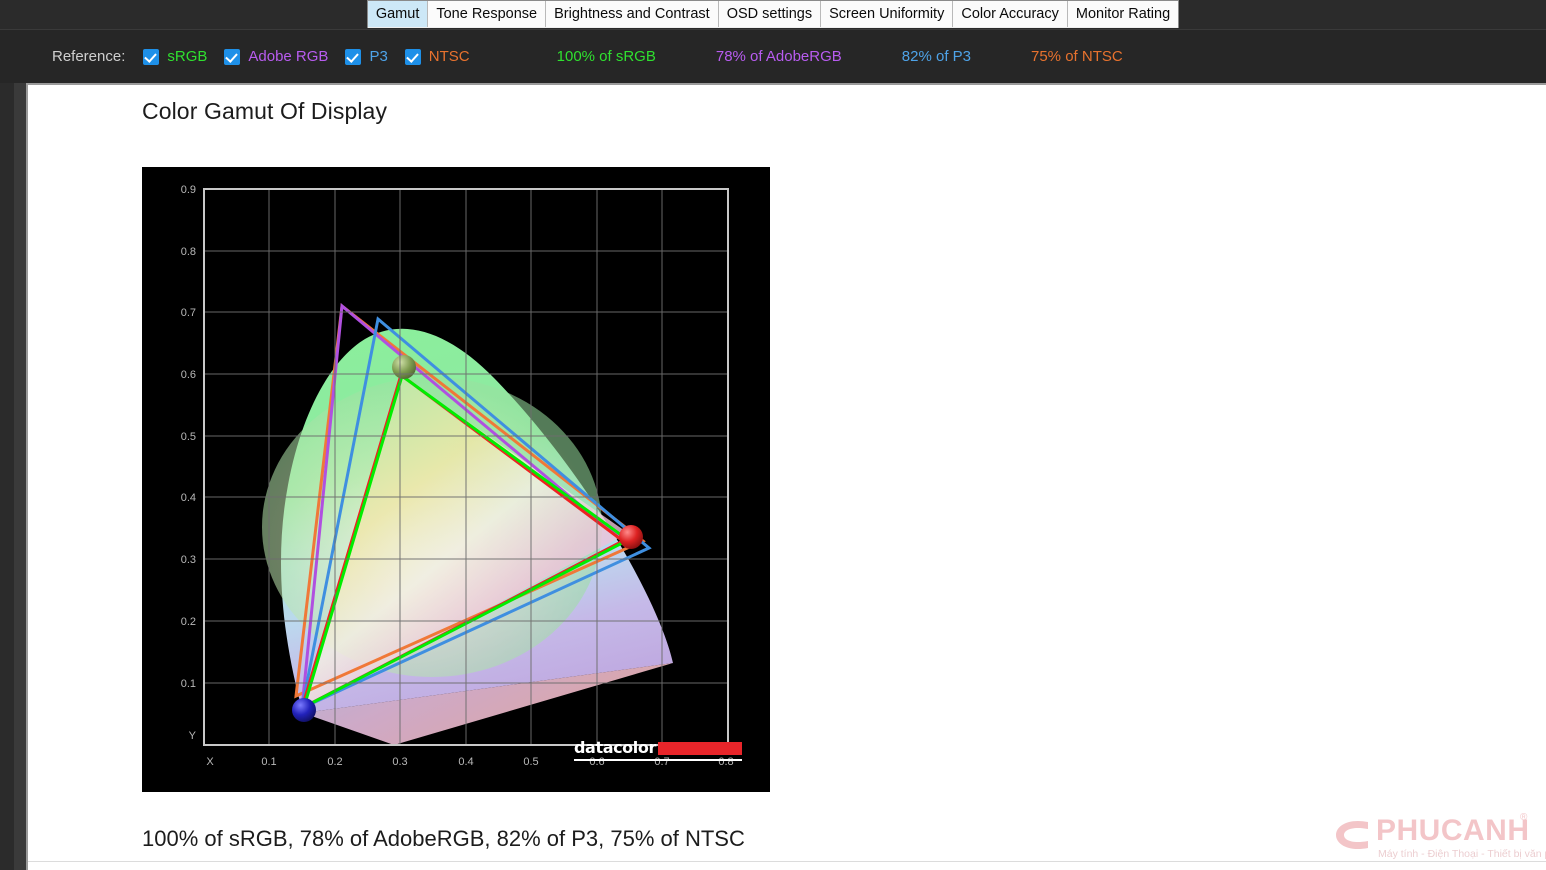 The width and height of the screenshot is (1546, 870). I want to click on coverage-ntsc: 75% of NTSC, so click(1077, 56).